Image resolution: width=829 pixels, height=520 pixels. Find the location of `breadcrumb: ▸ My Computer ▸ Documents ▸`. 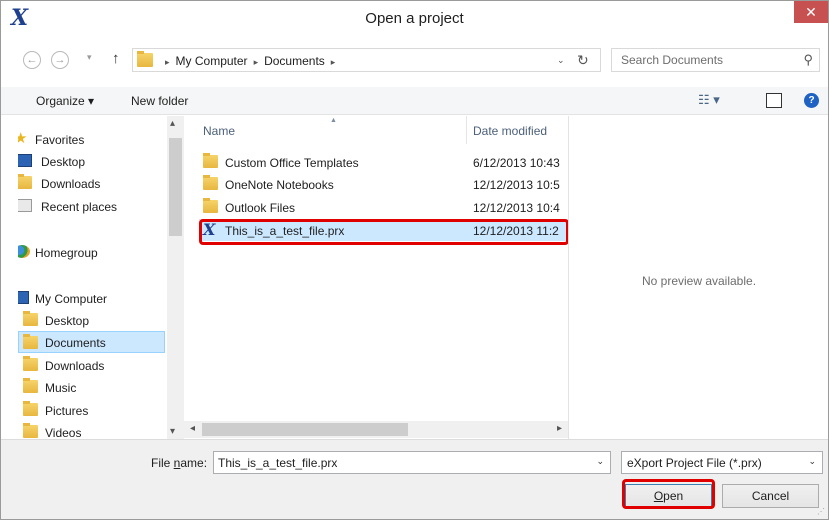

breadcrumb: ▸ My Computer ▸ Documents ▸ is located at coordinates (250, 61).